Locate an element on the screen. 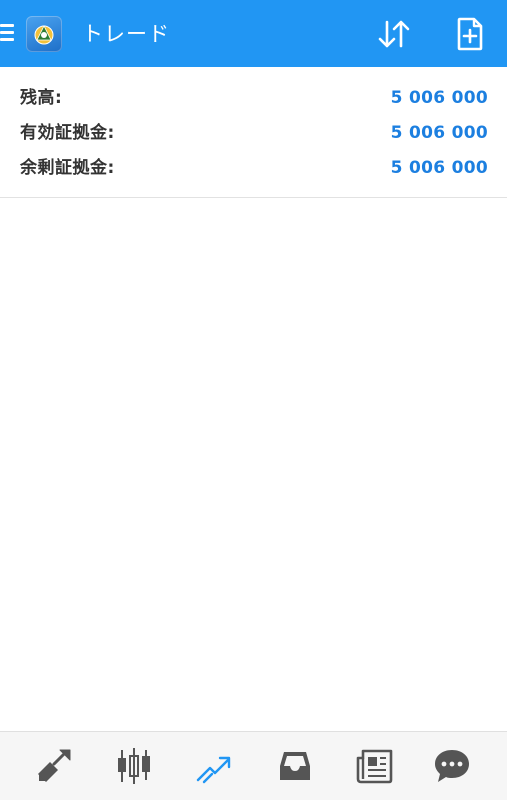 The height and width of the screenshot is (800, 507). equity-value: 5 006 000 is located at coordinates (439, 133).